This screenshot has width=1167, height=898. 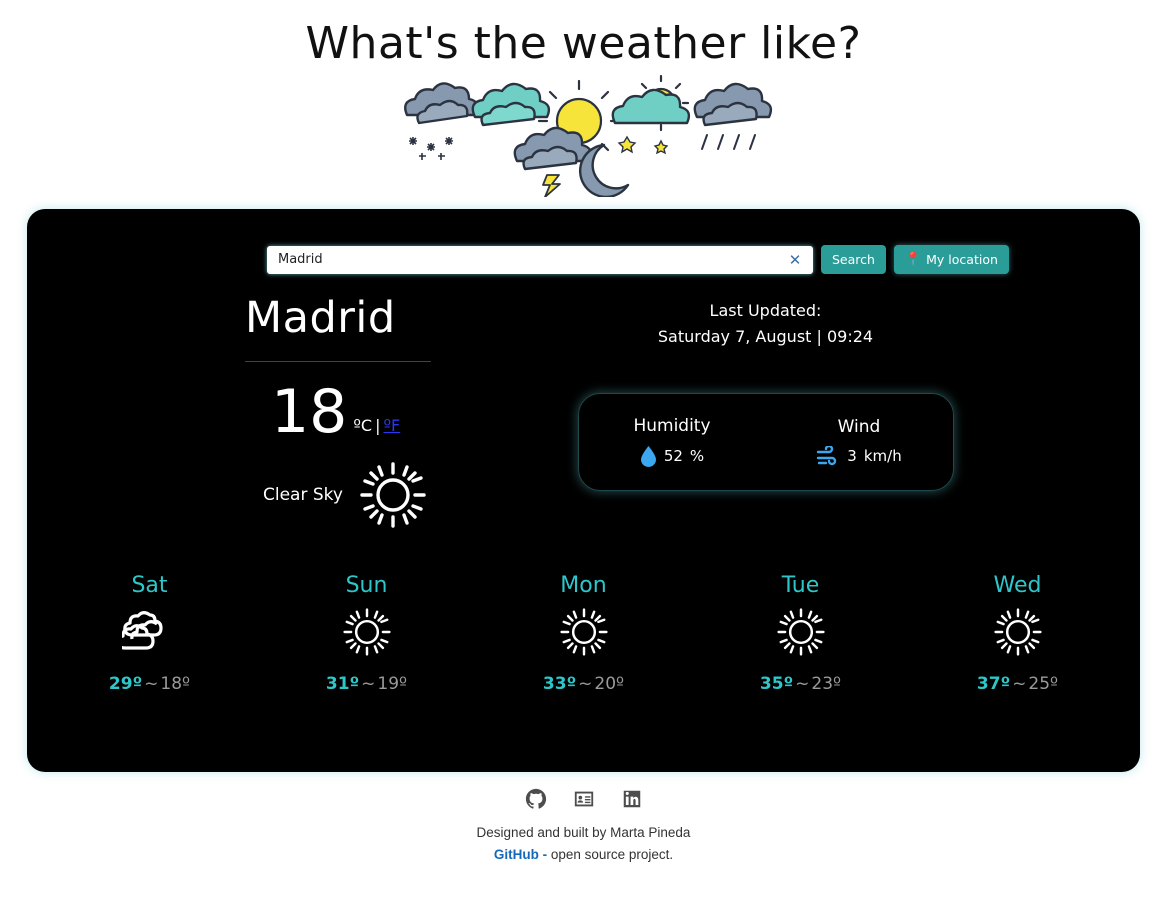 What do you see at coordinates (309, 412) in the screenshot?
I see `temperature-value: 18` at bounding box center [309, 412].